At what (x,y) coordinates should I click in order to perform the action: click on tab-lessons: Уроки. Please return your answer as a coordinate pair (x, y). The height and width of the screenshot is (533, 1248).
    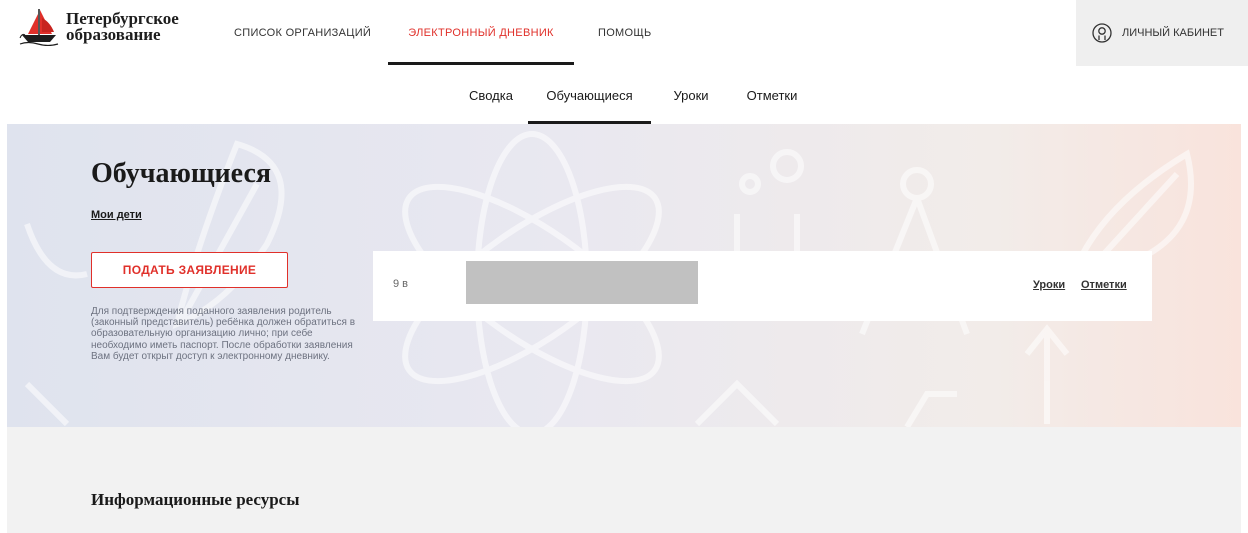
    Looking at the image, I should click on (691, 95).